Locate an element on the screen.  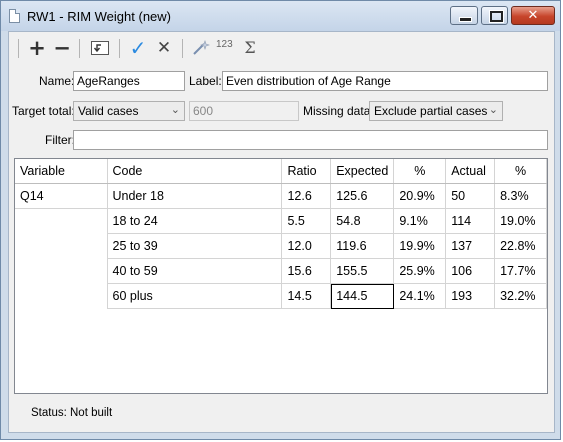
code-cell: 18 to 24 is located at coordinates (195, 221).